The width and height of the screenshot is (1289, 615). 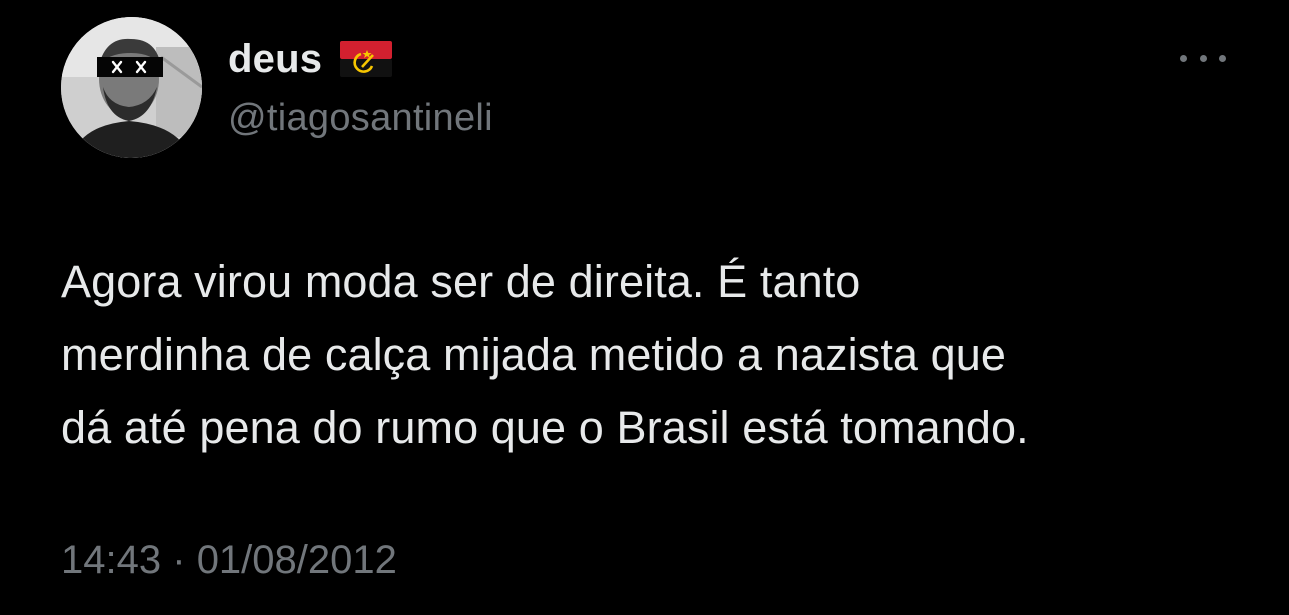 I want to click on tweet-text-line: Agora virou moda ser de direita. É tanto, so click(x=461, y=281).